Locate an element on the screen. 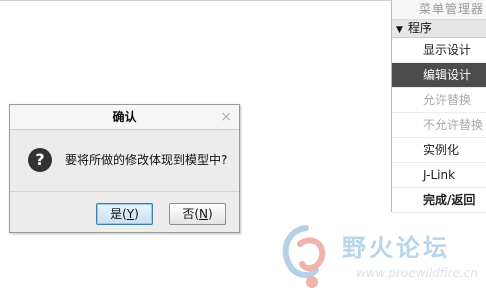 This screenshot has height=292, width=486. no-button-suffix: ) is located at coordinates (210, 214).